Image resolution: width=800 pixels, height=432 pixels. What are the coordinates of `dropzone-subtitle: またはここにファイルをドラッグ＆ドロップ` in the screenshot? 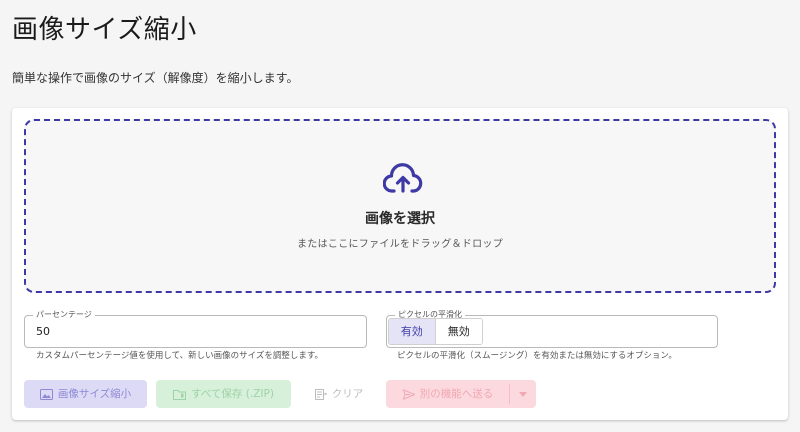 It's located at (400, 244).